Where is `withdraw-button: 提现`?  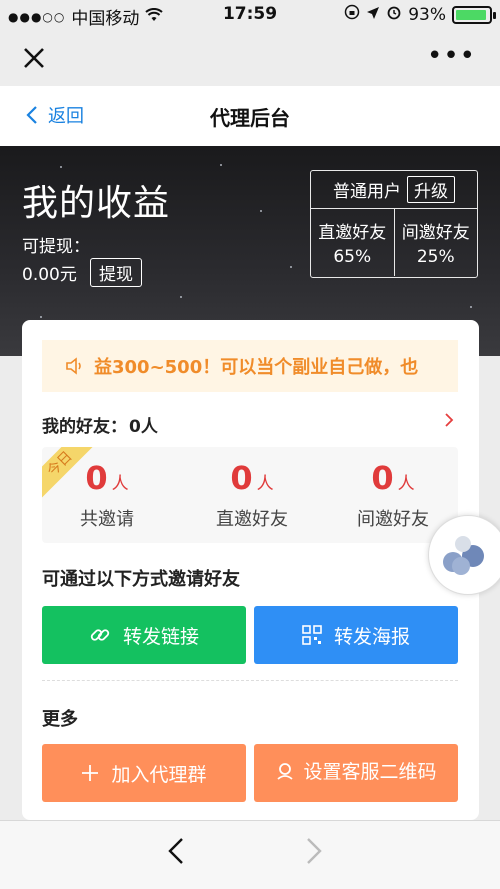
withdraw-button: 提现 is located at coordinates (116, 272).